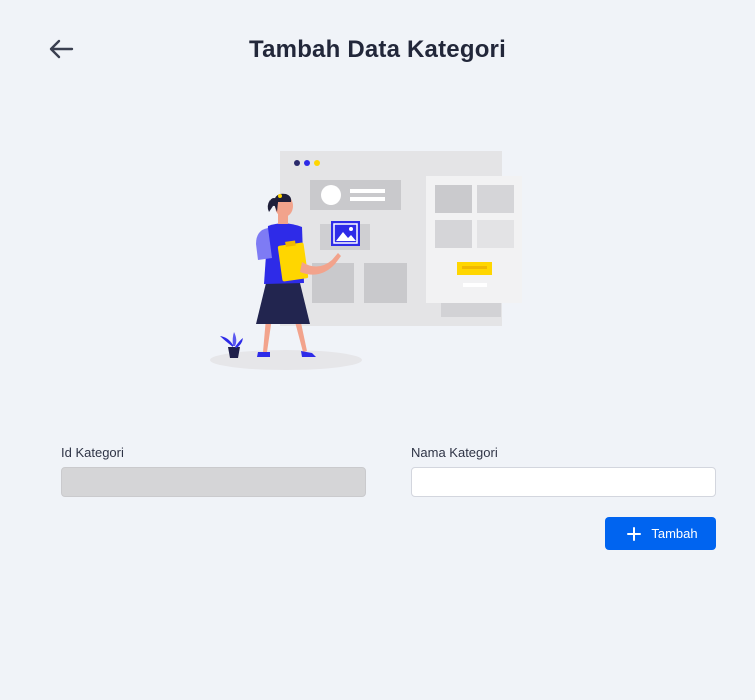 The image size is (755, 700). Describe the element at coordinates (454, 452) in the screenshot. I see `nama-kategori-label: Nama Kategori` at that location.